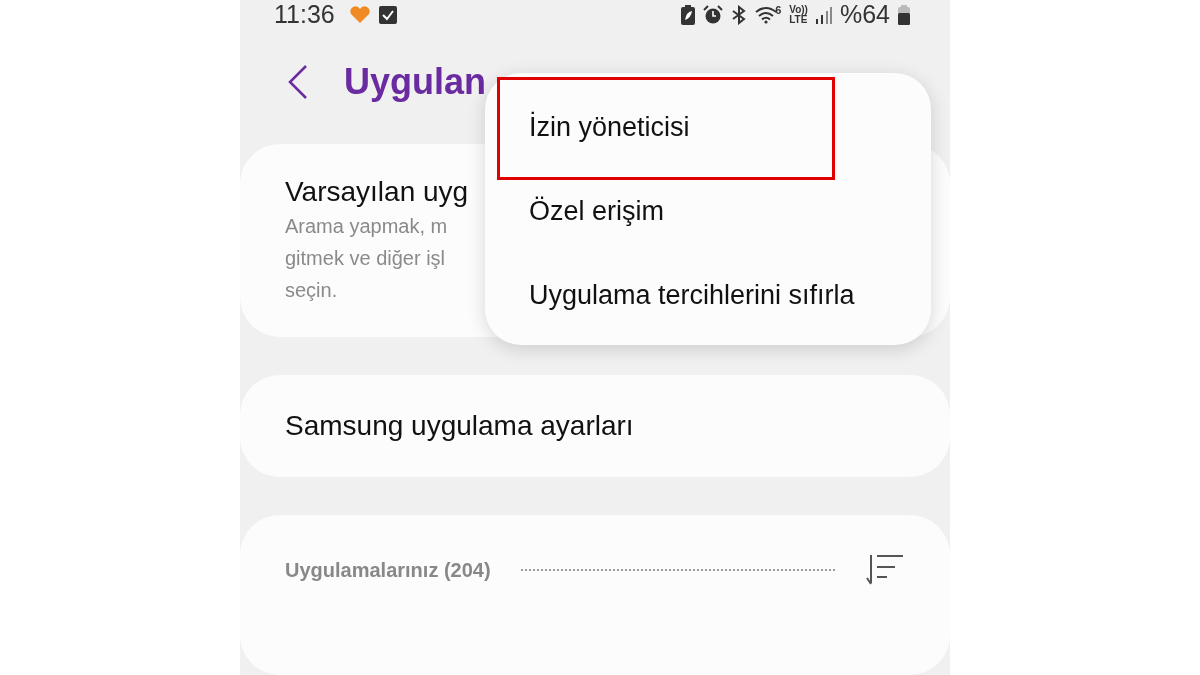  What do you see at coordinates (415, 81) in the screenshot?
I see `page-title: Uygulan` at bounding box center [415, 81].